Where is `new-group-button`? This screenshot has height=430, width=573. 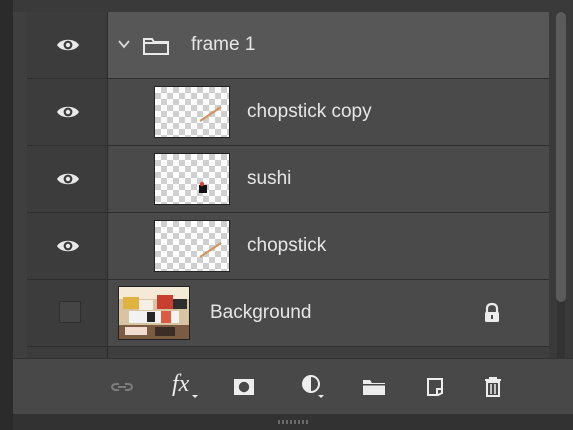
new-group-button is located at coordinates (374, 387).